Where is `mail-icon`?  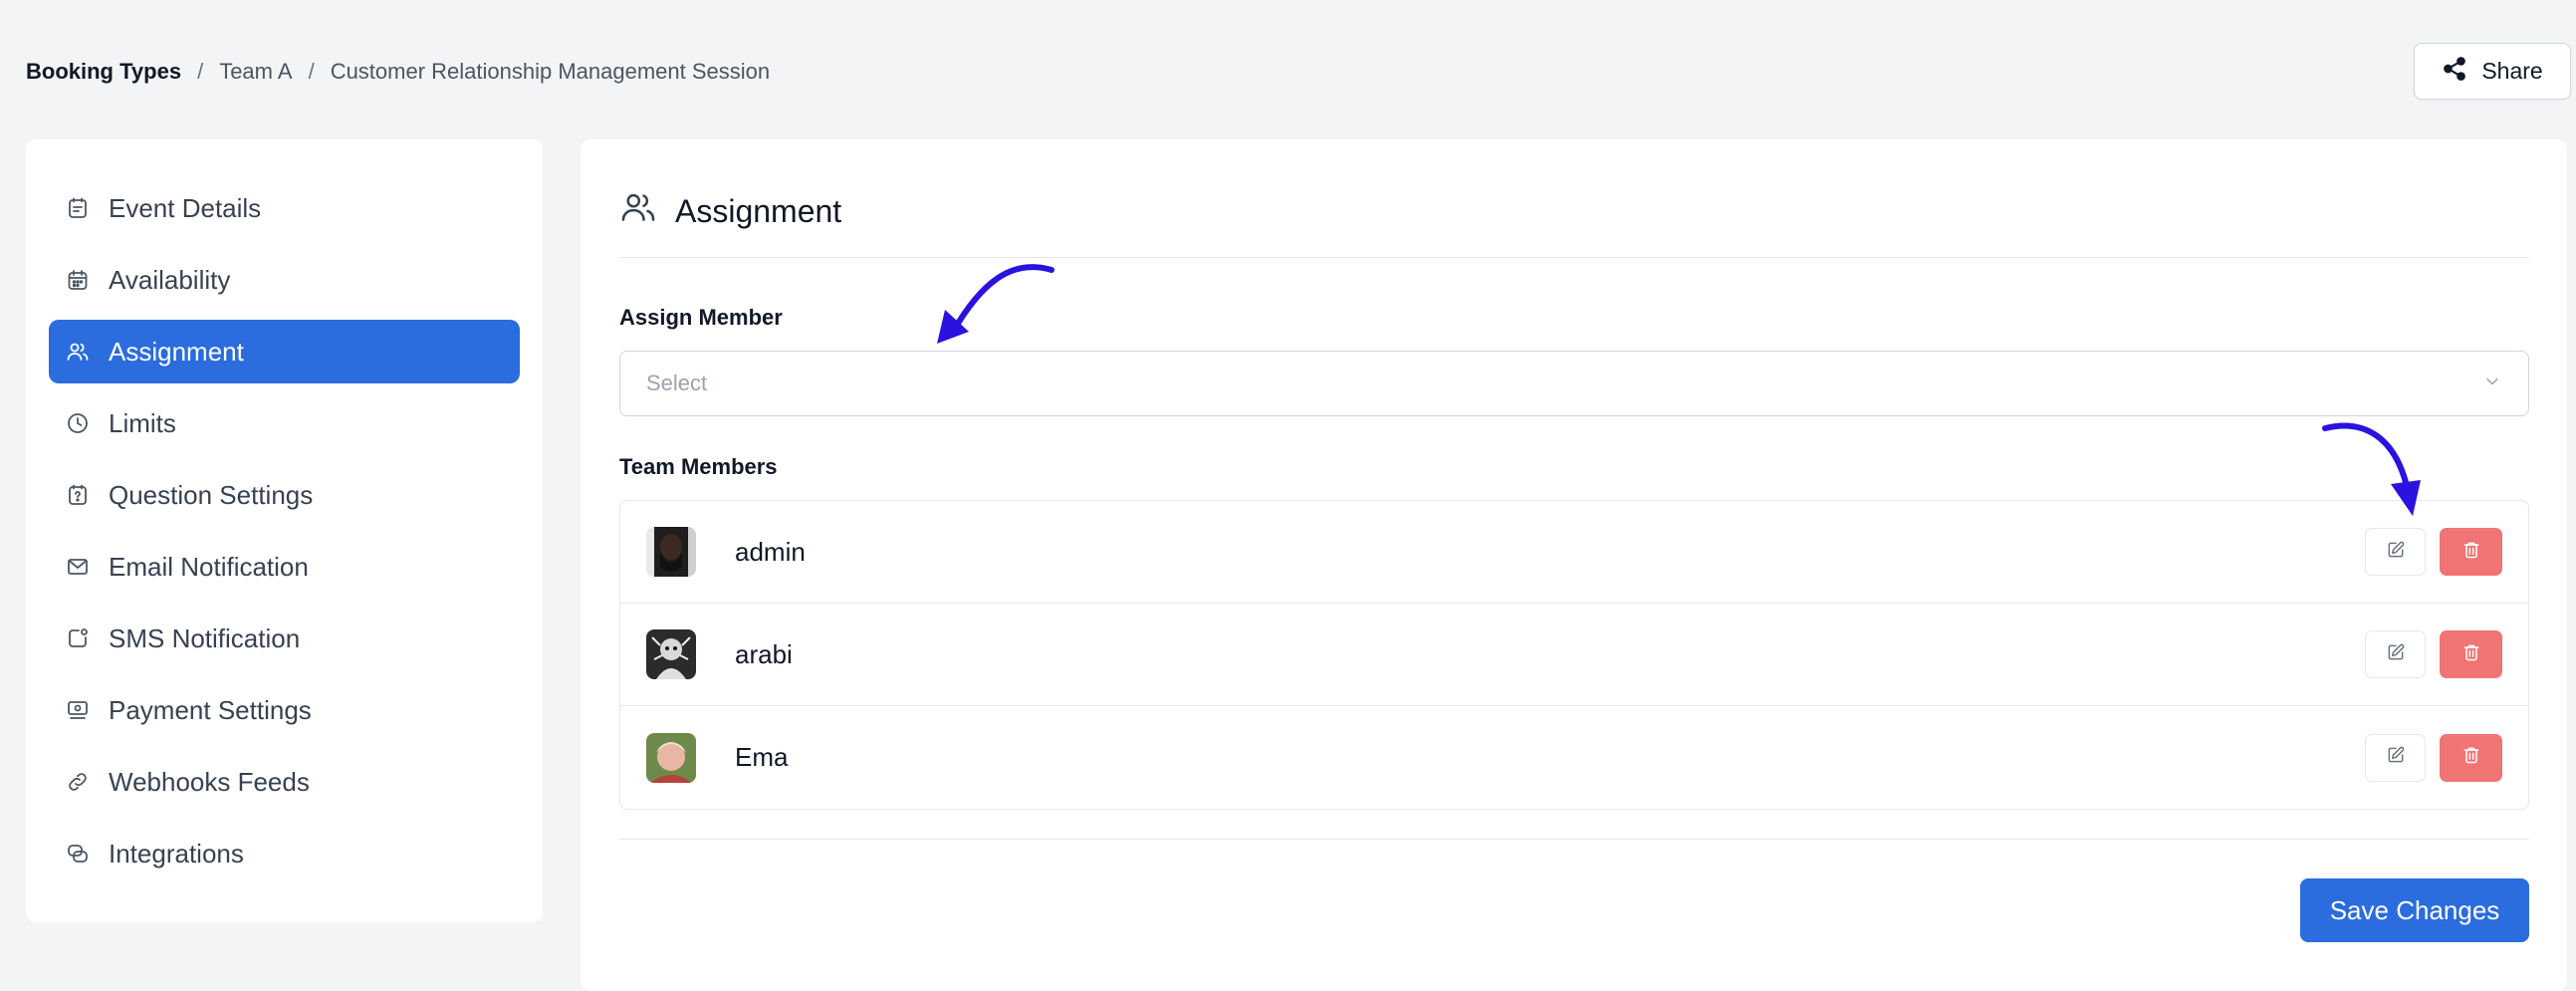
mail-icon is located at coordinates (78, 567).